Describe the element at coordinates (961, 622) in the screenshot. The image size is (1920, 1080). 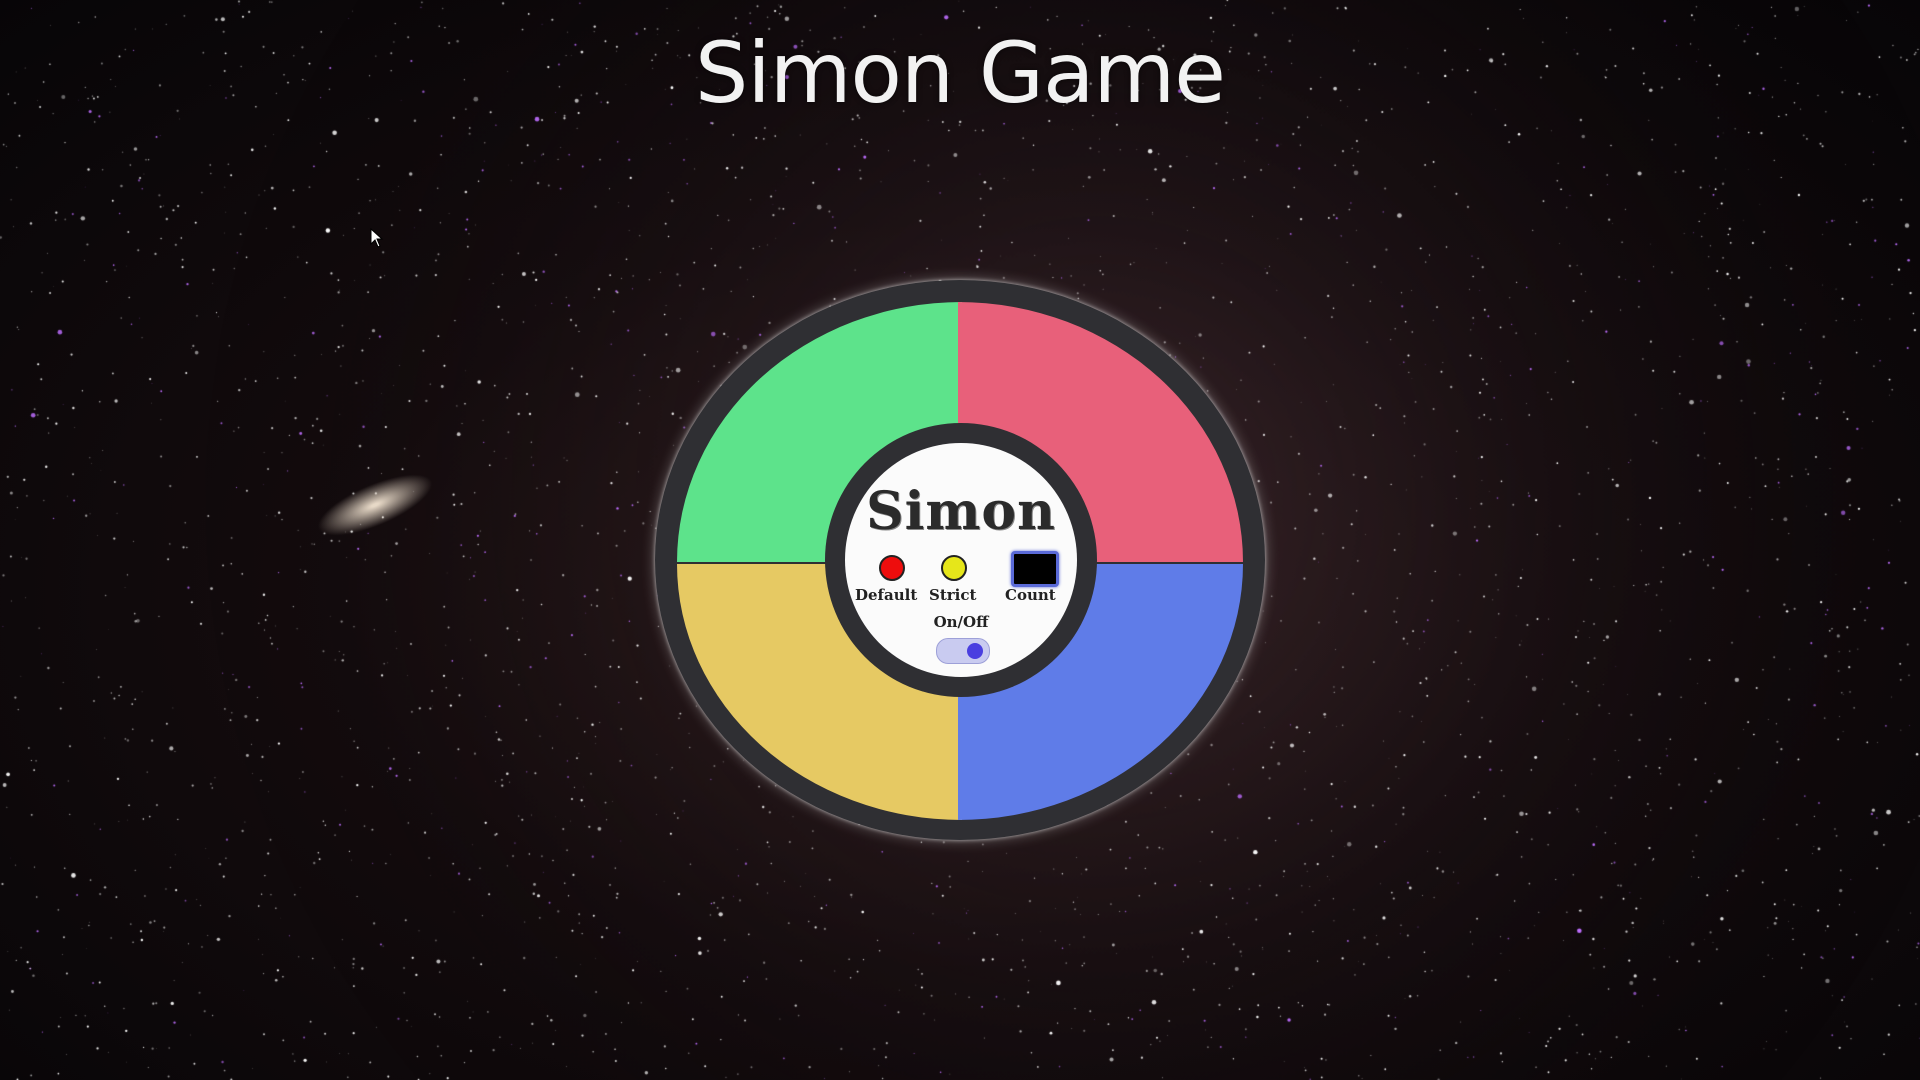
I see `onoff-label: On/Off` at that location.